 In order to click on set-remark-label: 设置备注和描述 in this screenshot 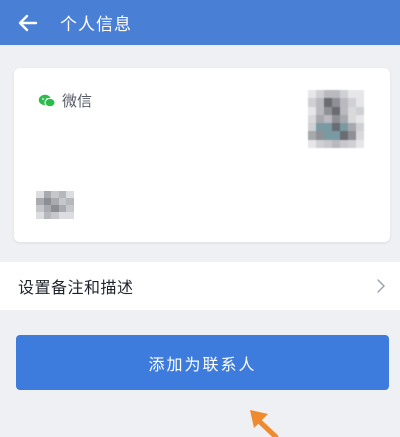, I will do `click(76, 287)`.